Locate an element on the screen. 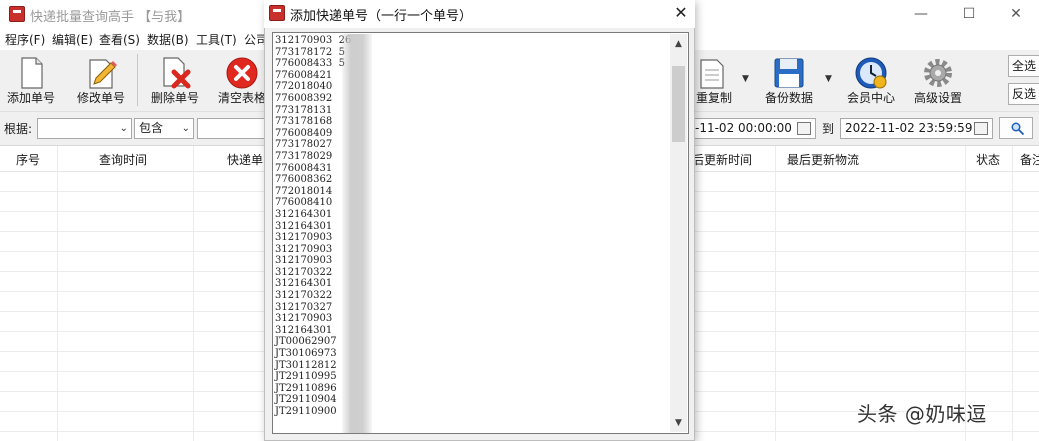  maximize-button: ☐ is located at coordinates (969, 14).